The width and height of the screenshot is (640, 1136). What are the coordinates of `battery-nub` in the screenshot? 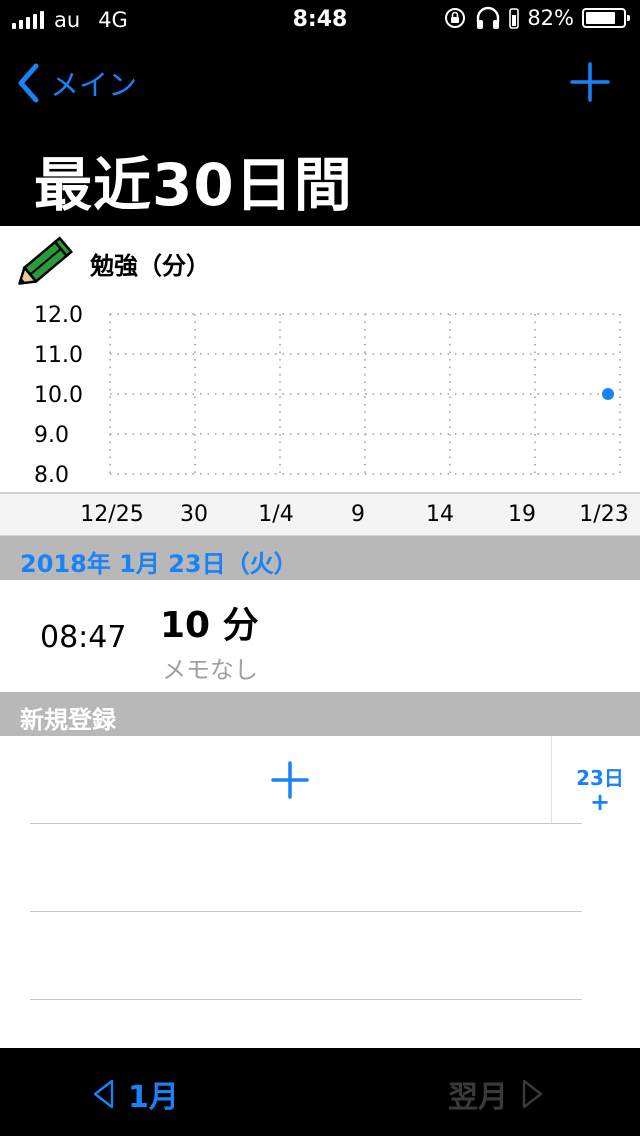 It's located at (628, 18).